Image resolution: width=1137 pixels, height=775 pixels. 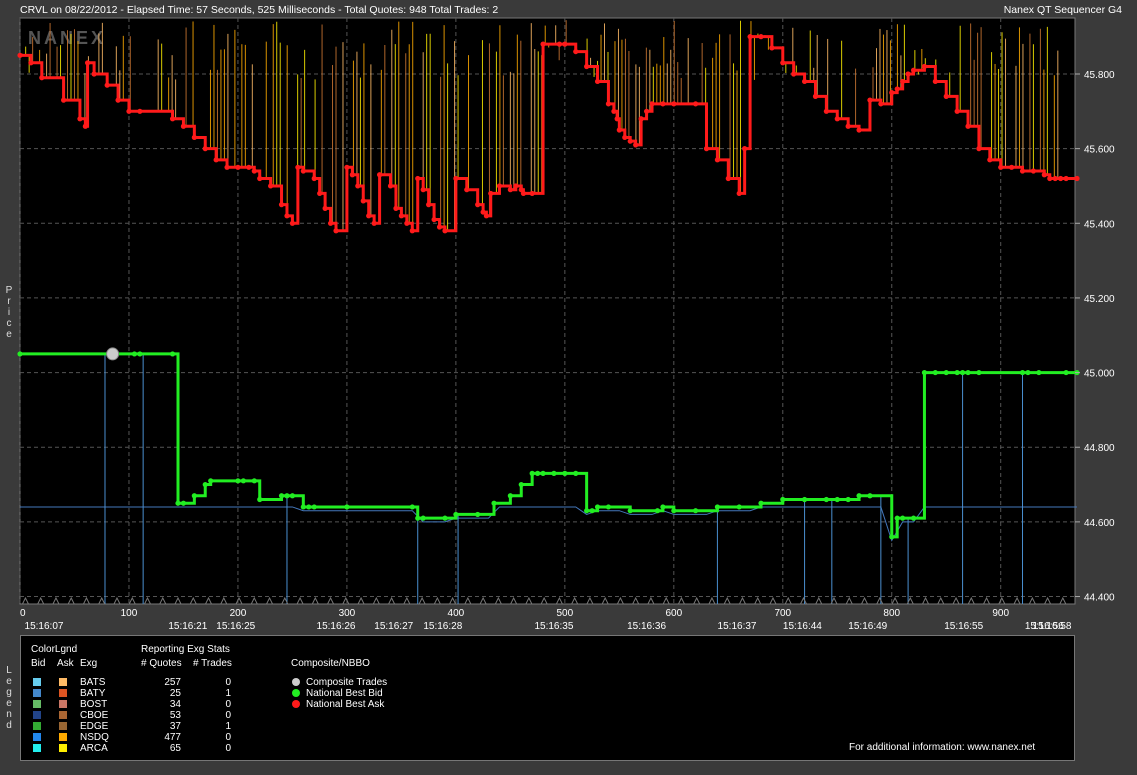 What do you see at coordinates (54, 649) in the screenshot?
I see `colorlgnd-title: ColorLgnd` at bounding box center [54, 649].